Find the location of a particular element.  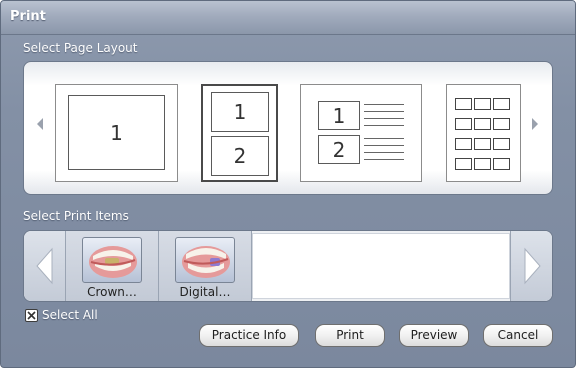

practice-info-button: Practice Info is located at coordinates (249, 335).